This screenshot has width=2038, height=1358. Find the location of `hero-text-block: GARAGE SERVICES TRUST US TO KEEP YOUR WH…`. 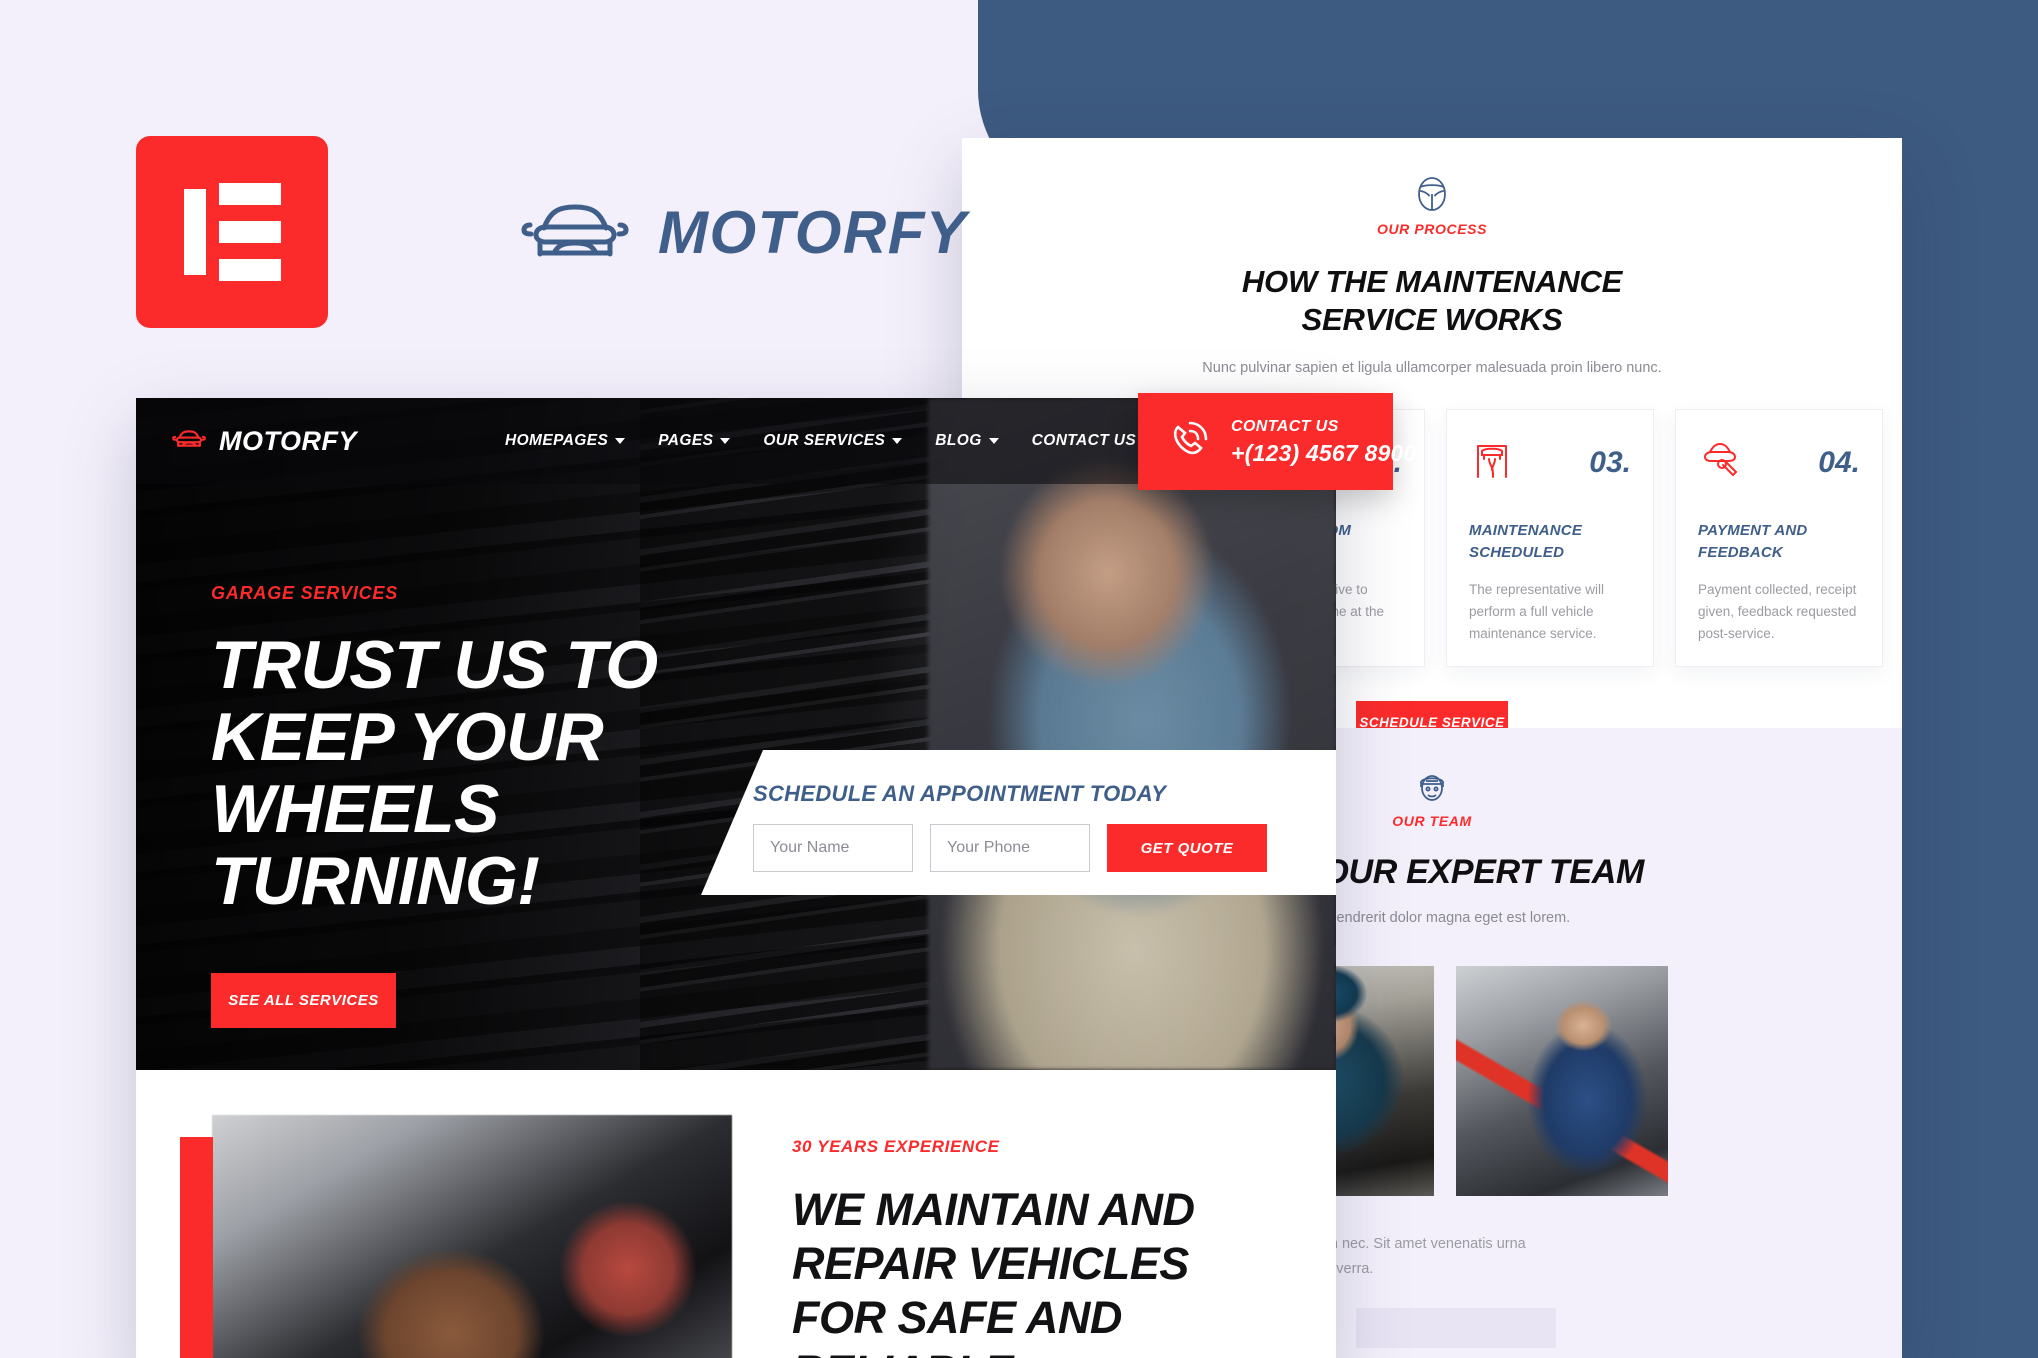

hero-text-block: GARAGE SERVICES TRUST US TO KEEP YOUR WH… is located at coordinates (511, 806).